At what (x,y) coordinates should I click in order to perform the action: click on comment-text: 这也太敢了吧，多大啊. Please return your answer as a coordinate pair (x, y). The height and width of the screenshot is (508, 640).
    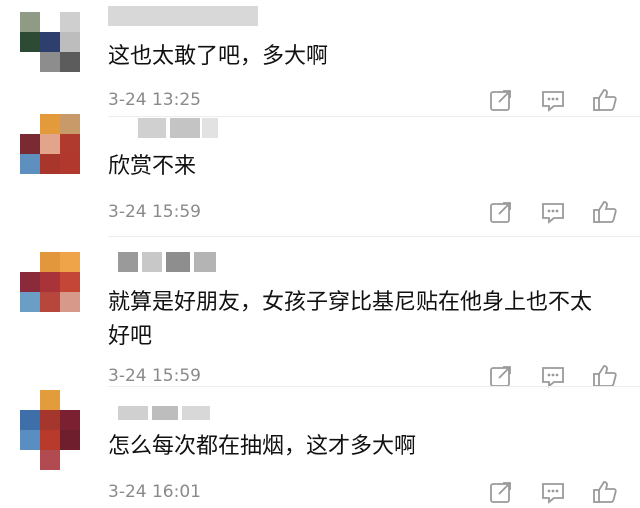
    Looking at the image, I should click on (218, 56).